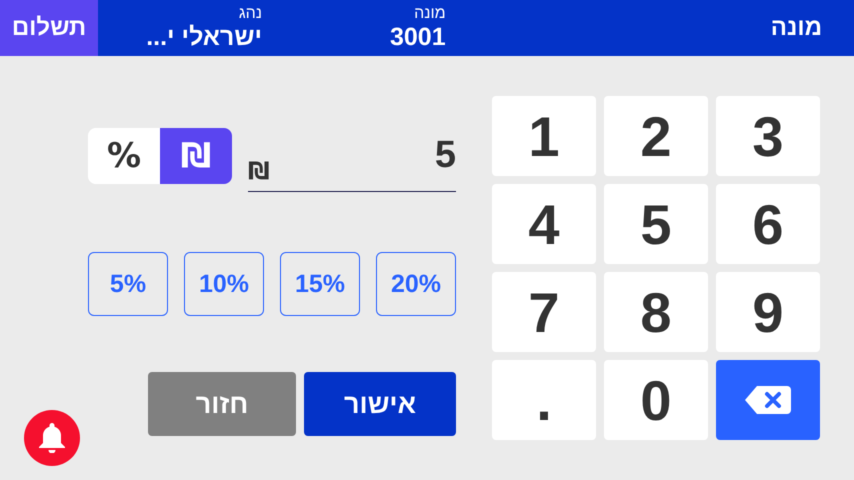 The image size is (854, 480). Describe the element at coordinates (544, 136) in the screenshot. I see `keypad-key: 1` at that location.